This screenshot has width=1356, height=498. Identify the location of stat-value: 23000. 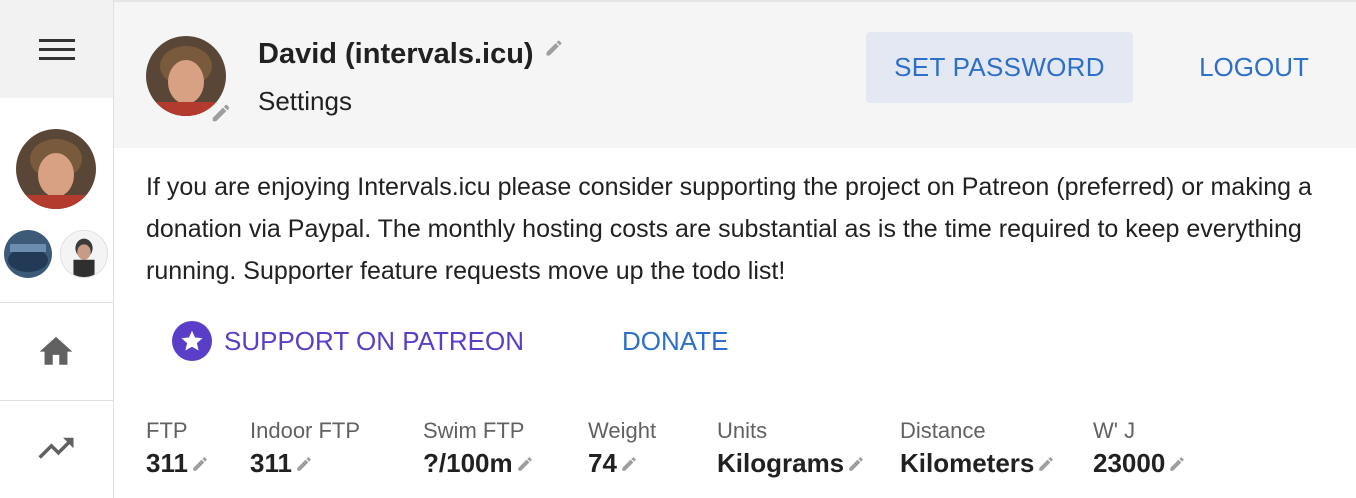
(1129, 463).